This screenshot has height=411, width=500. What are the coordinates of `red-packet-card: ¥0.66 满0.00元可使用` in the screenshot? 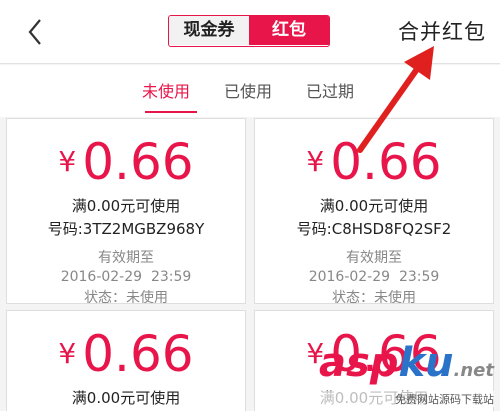 It's located at (126, 360).